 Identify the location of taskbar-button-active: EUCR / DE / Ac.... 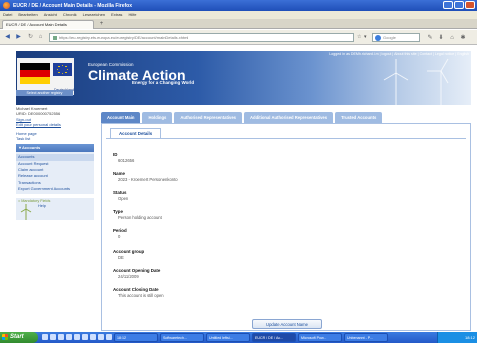
(274, 337).